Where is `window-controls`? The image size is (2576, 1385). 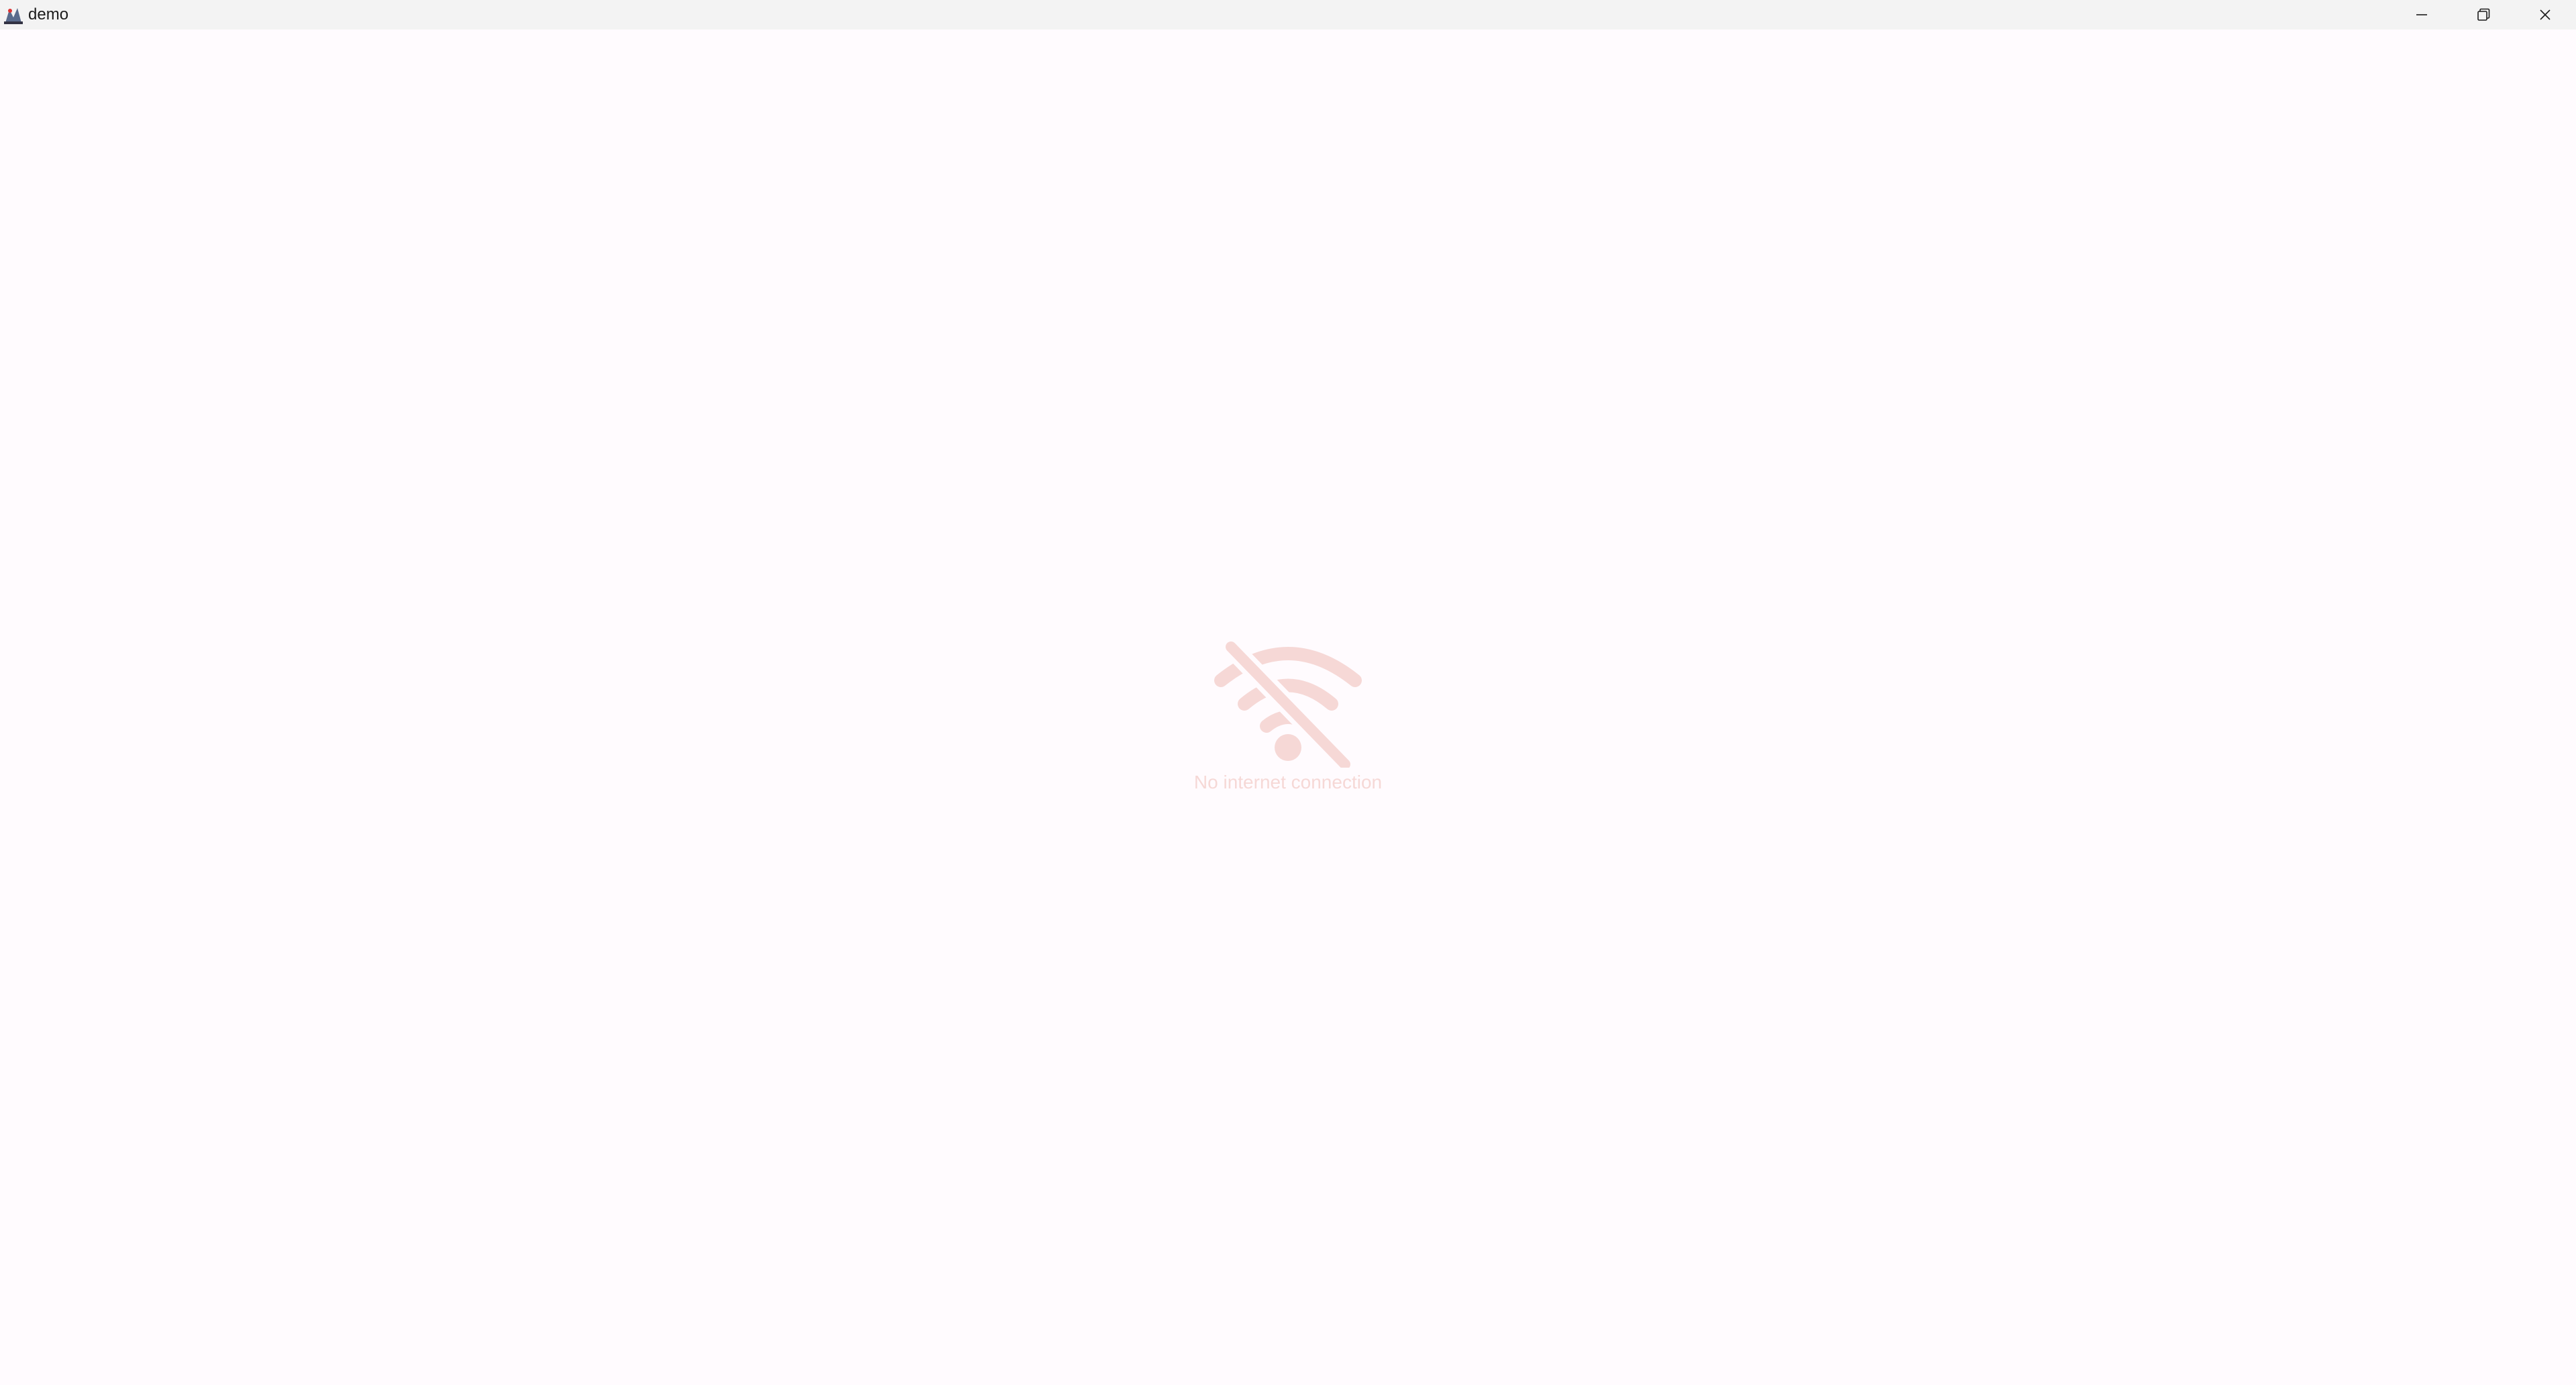
window-controls is located at coordinates (2483, 15).